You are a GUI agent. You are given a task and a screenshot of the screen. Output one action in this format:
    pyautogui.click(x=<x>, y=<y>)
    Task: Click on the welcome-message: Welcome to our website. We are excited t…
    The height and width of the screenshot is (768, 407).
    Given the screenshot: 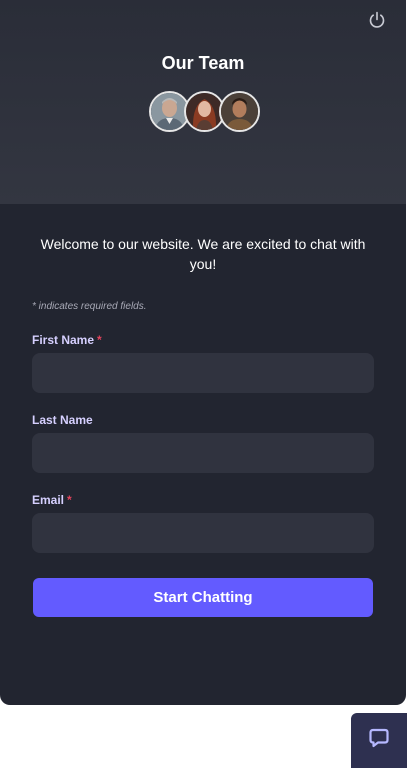 What is the action you would take?
    pyautogui.click(x=203, y=254)
    